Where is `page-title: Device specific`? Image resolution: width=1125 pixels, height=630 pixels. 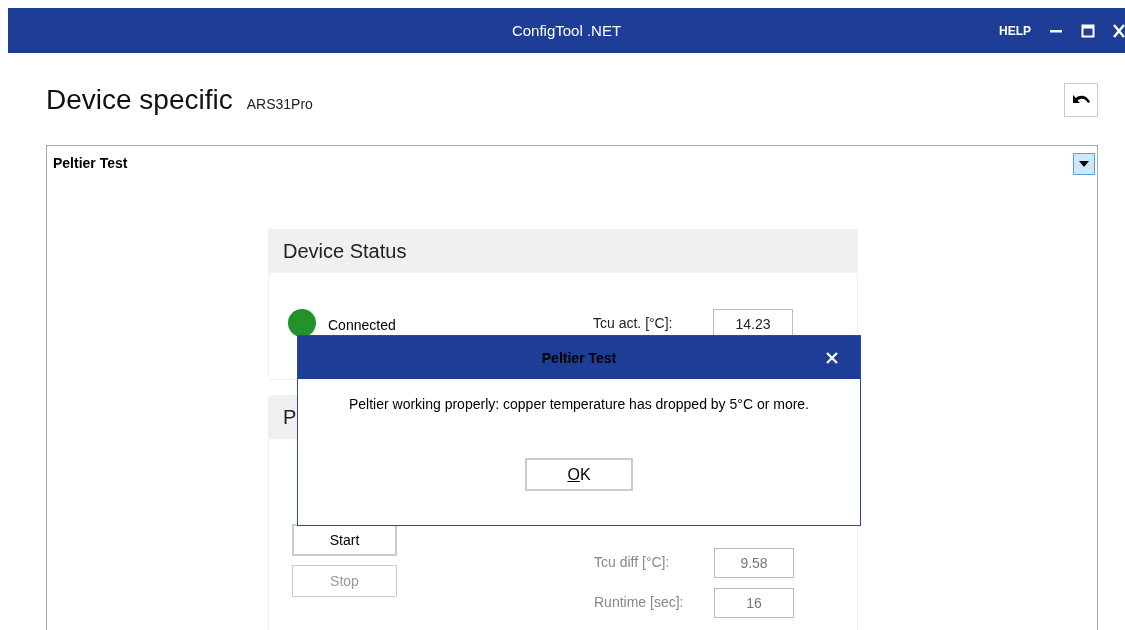
page-title: Device specific is located at coordinates (139, 100).